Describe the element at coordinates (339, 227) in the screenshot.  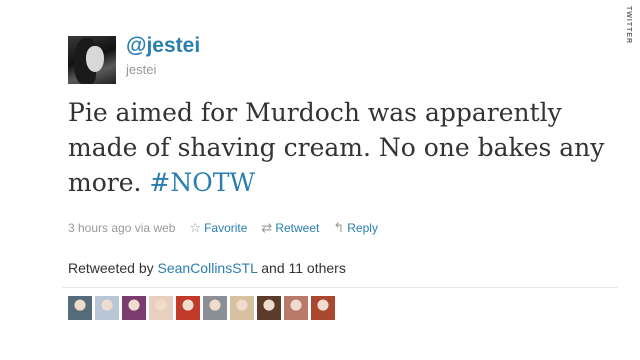
I see `reply-icon: ↰` at that location.